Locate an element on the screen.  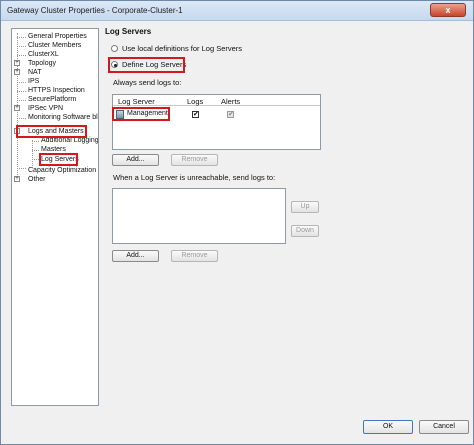
expand-nat-icon: + is located at coordinates (17, 72).